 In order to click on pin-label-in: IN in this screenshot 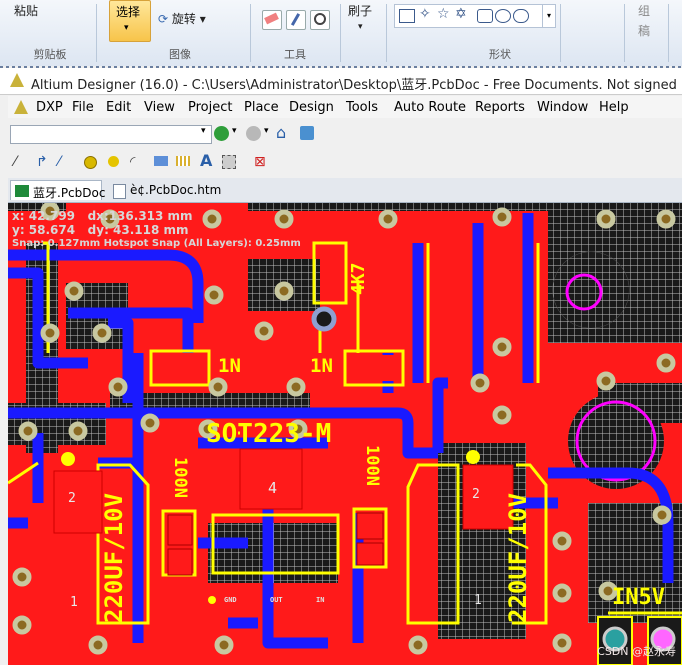, I will do `click(320, 600)`.